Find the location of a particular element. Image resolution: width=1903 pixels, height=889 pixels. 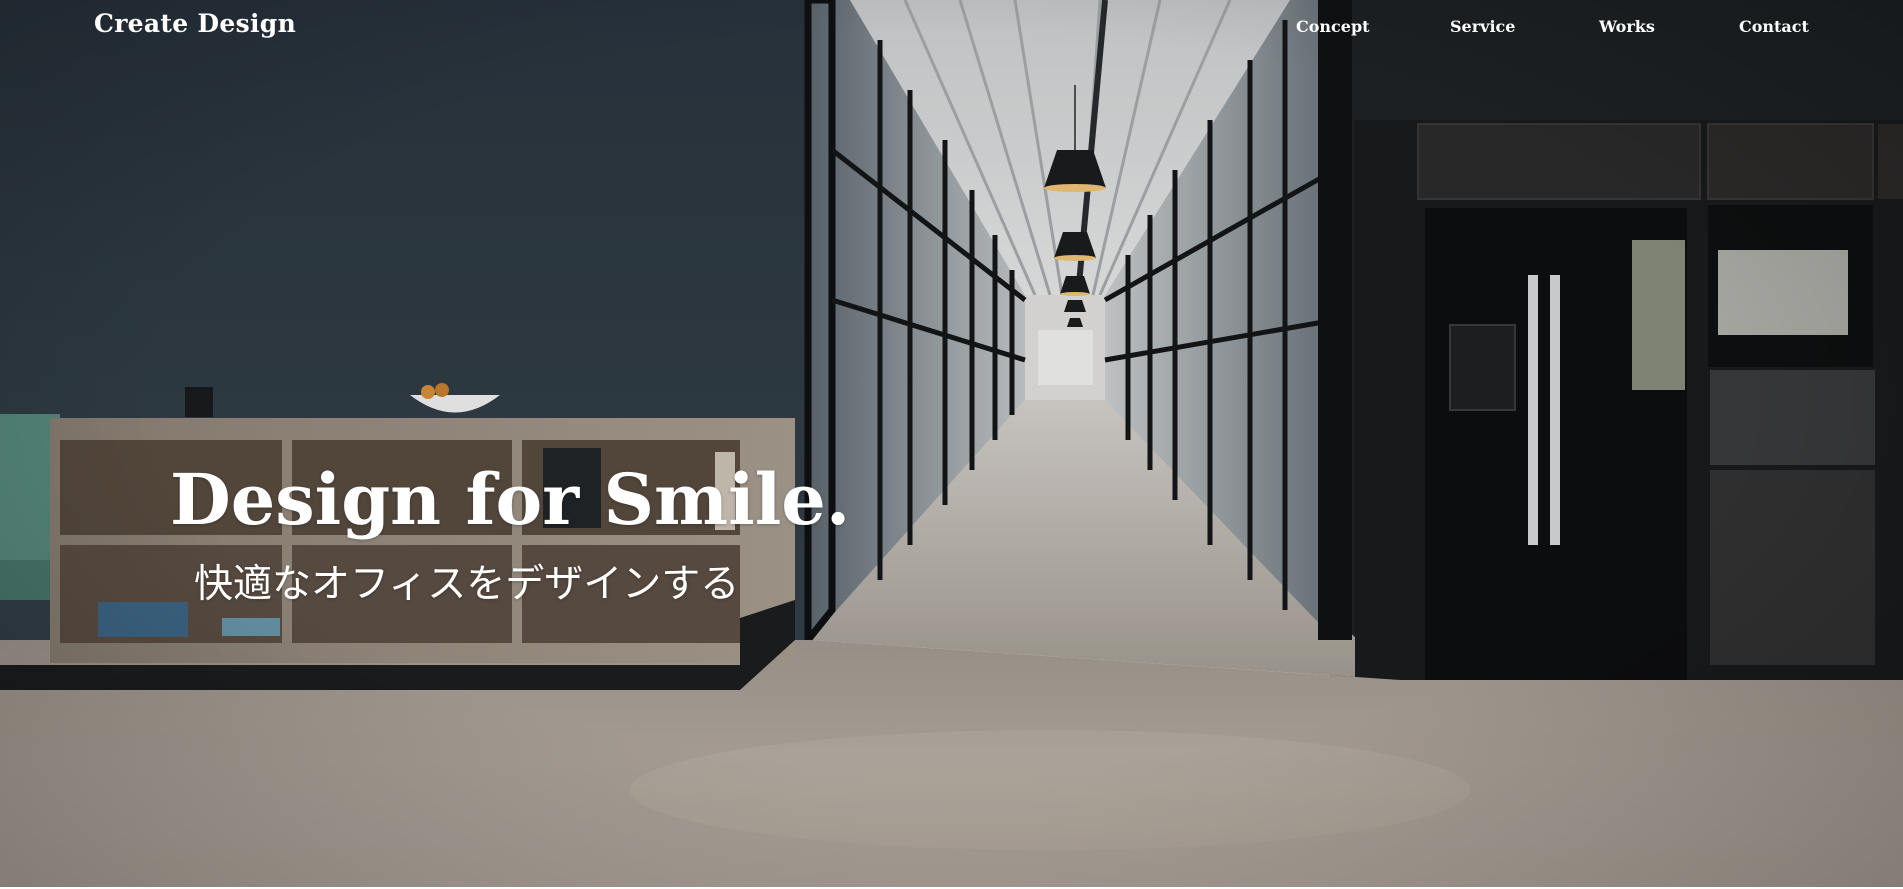

nav-link-service: Service is located at coordinates (1482, 26).